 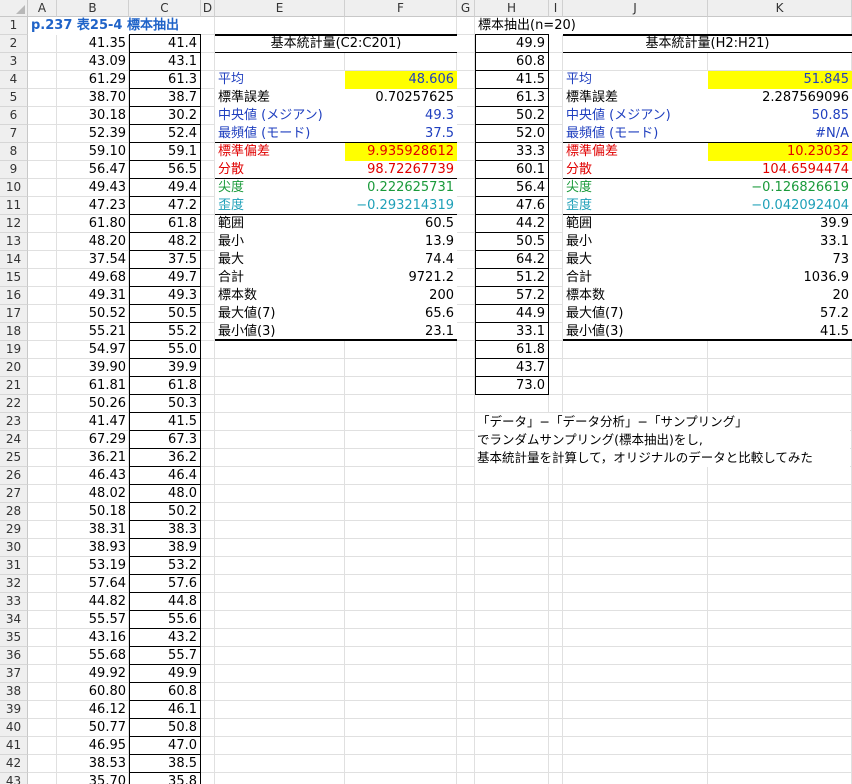 I want to click on sheet-title: p.237 表25-4 標本抽出, so click(x=114, y=26).